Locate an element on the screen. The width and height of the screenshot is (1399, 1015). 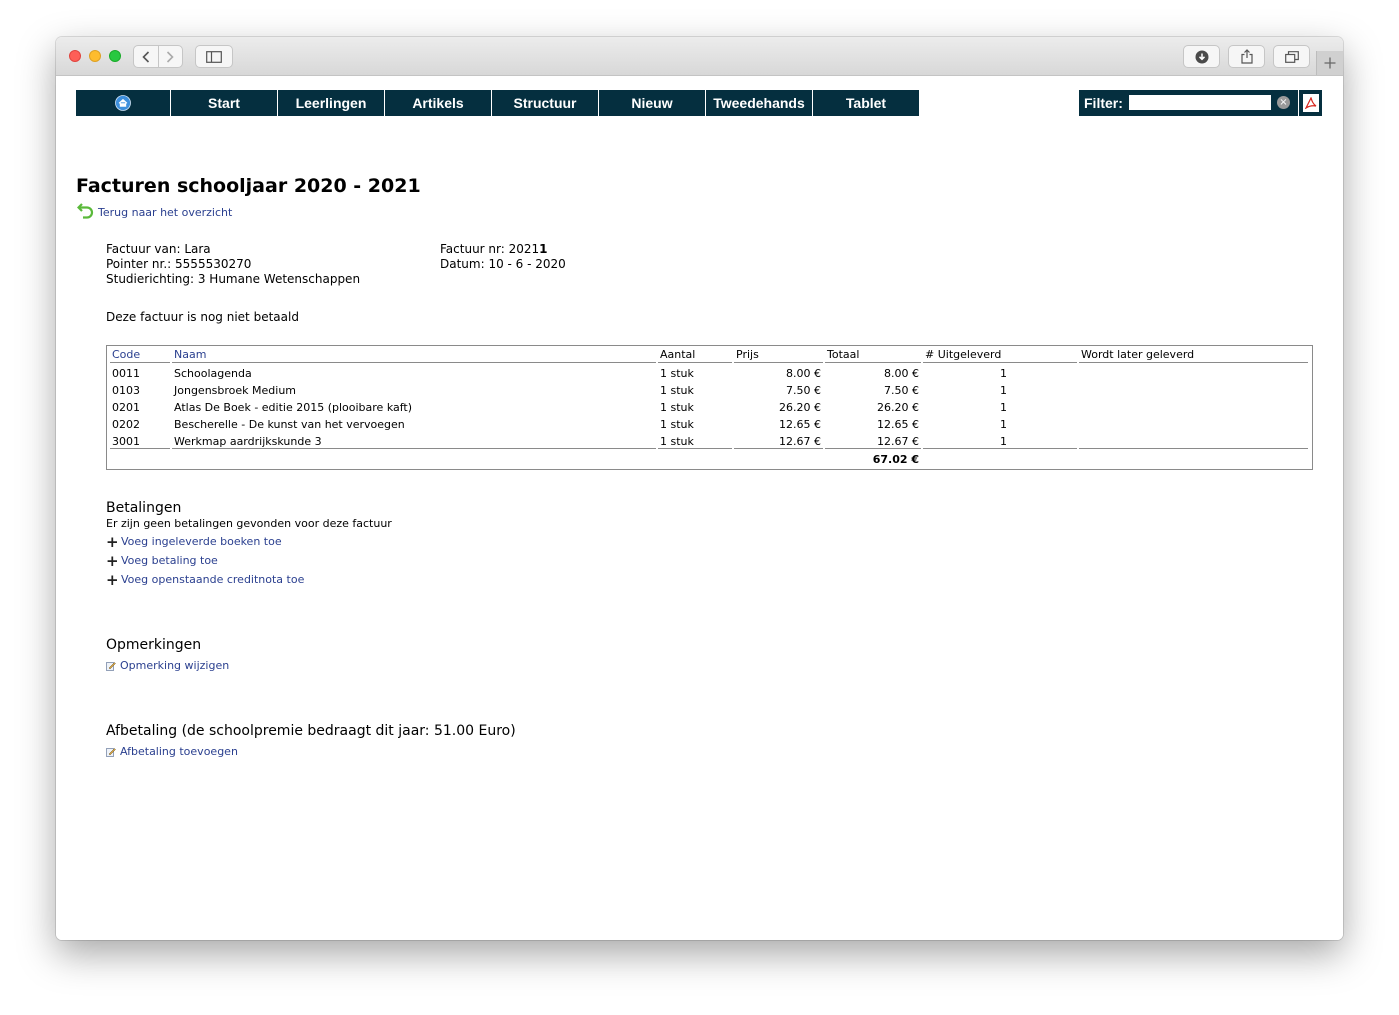
cell-prijs: 7.50 € is located at coordinates (803, 390).